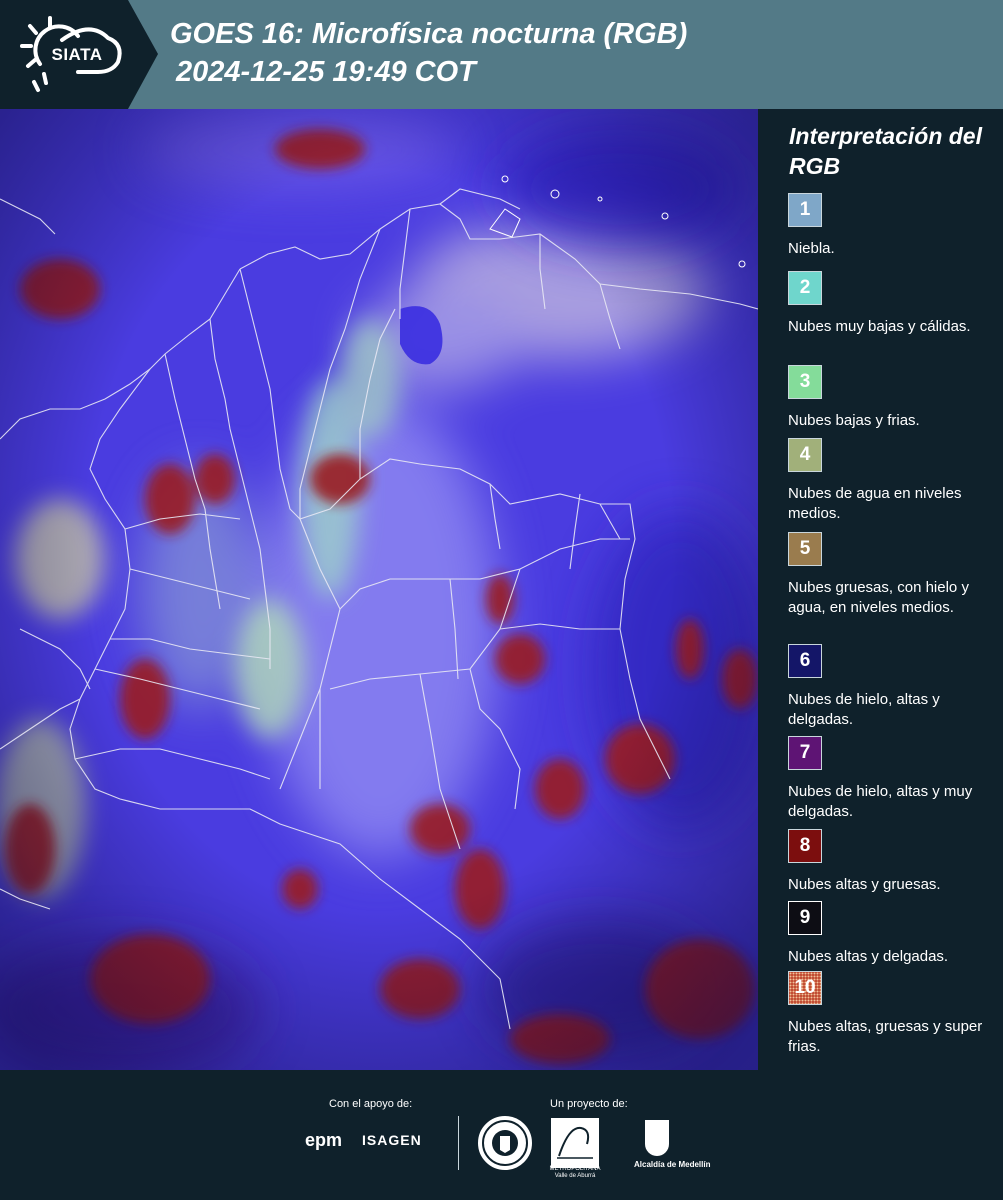 Image resolution: width=1003 pixels, height=1200 pixels. What do you see at coordinates (879, 326) in the screenshot?
I see `legend-label: Nubes muy bajas y cálidas.` at bounding box center [879, 326].